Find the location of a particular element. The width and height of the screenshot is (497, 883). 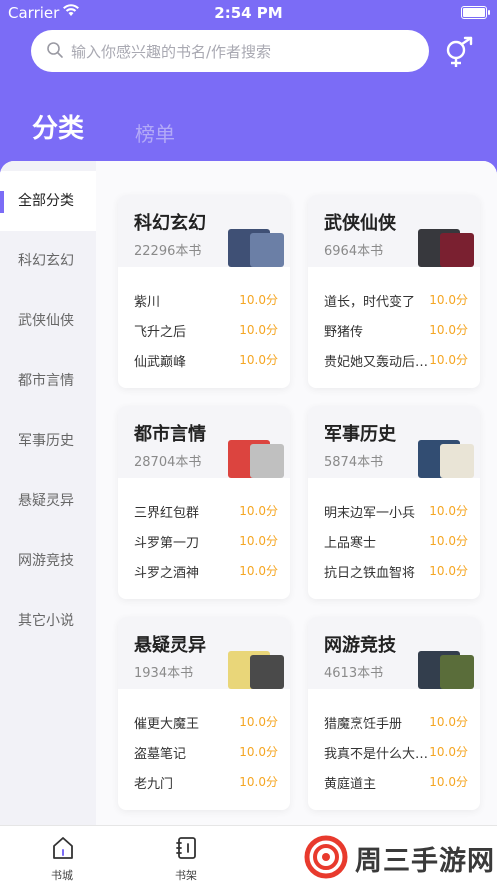

book-name: 抗日之铁血智将 is located at coordinates (370, 573).